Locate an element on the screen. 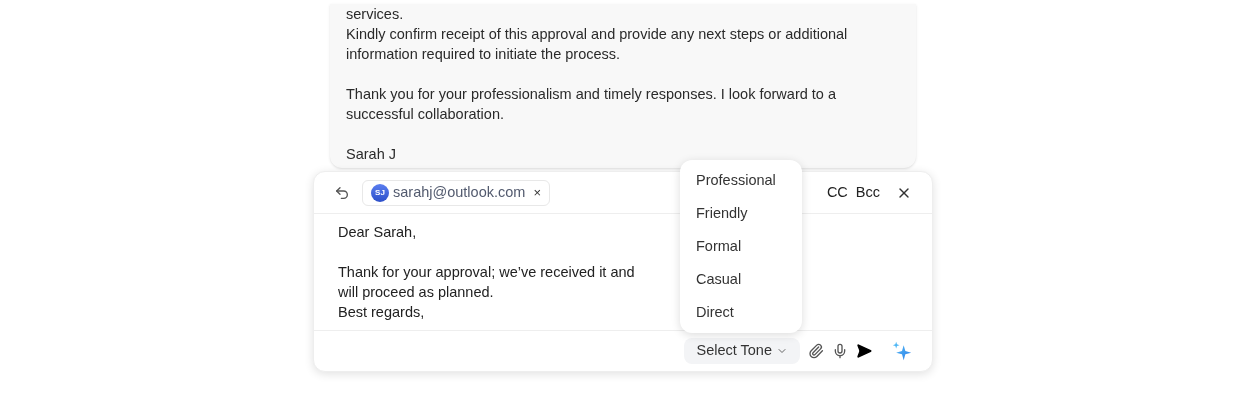 The height and width of the screenshot is (412, 1246). text-line: services. is located at coordinates (375, 14).